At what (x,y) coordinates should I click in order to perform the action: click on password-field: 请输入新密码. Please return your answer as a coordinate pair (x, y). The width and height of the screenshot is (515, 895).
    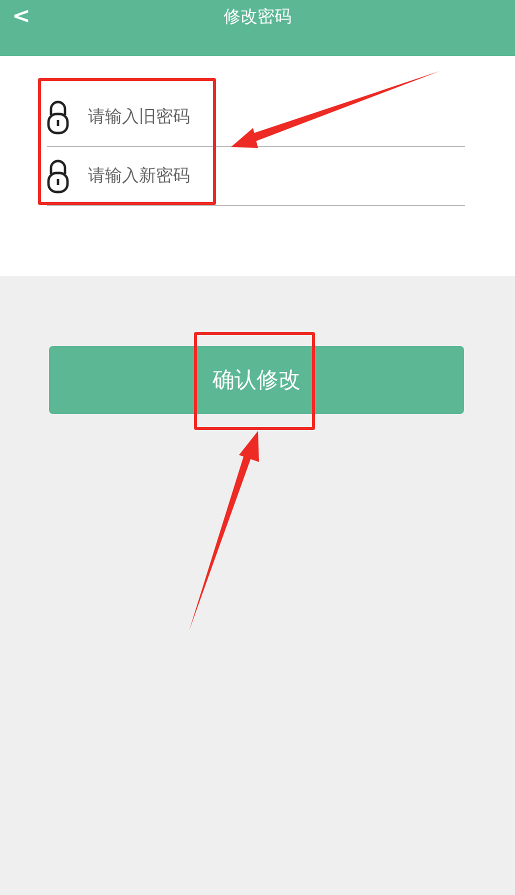
    Looking at the image, I should click on (276, 176).